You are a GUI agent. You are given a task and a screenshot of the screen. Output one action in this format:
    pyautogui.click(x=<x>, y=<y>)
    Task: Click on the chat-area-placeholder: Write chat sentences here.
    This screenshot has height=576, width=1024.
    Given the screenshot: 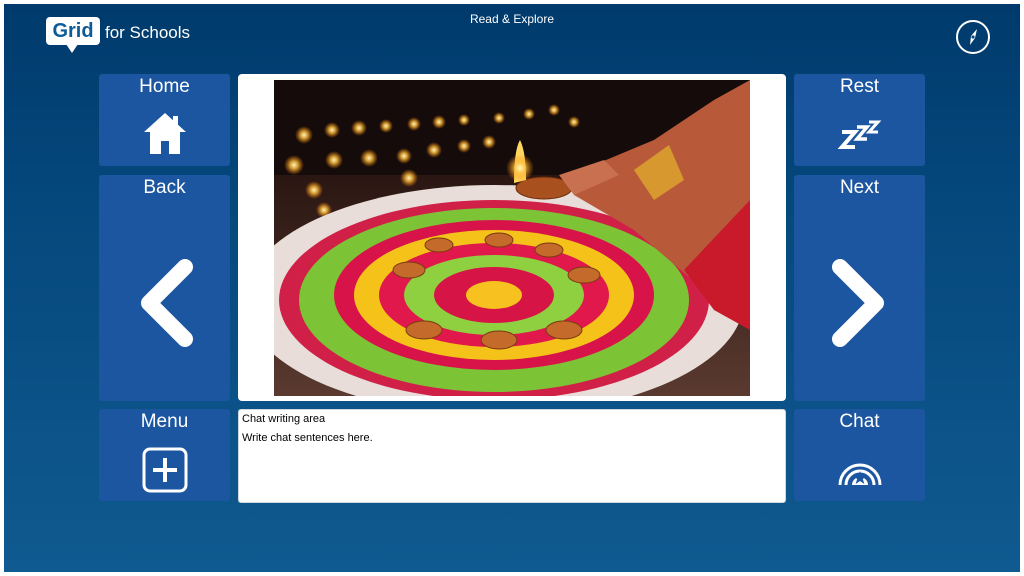 What is the action you would take?
    pyautogui.click(x=307, y=438)
    